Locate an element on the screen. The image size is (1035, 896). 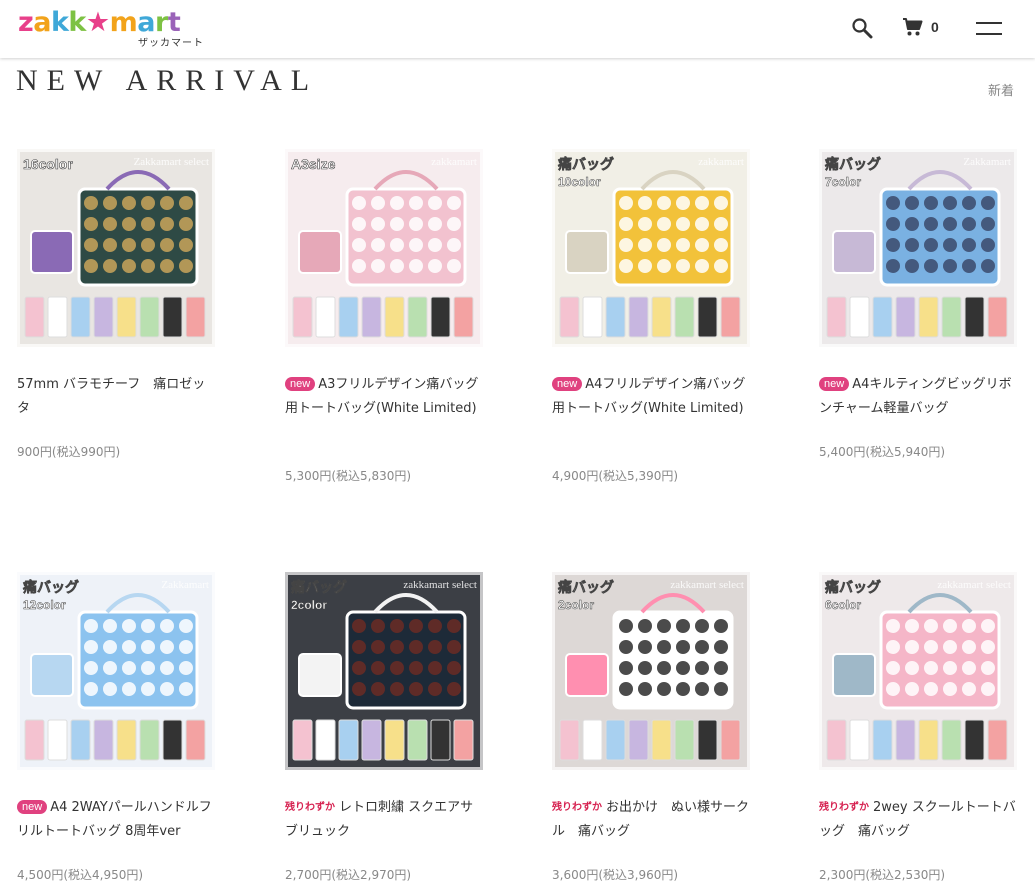
product-name: new A4フリルデザイン痛バッグ用トートバッグ(White Limited) is located at coordinates (652, 397).